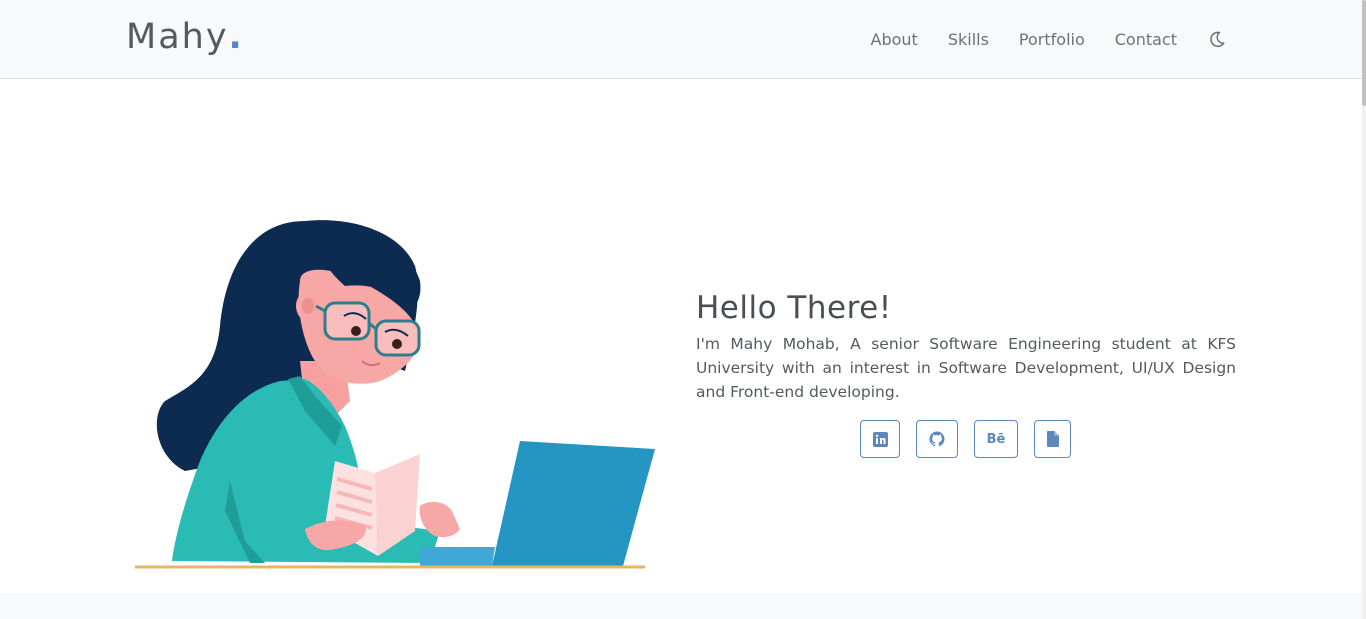  I want to click on linkedin-button, so click(880, 439).